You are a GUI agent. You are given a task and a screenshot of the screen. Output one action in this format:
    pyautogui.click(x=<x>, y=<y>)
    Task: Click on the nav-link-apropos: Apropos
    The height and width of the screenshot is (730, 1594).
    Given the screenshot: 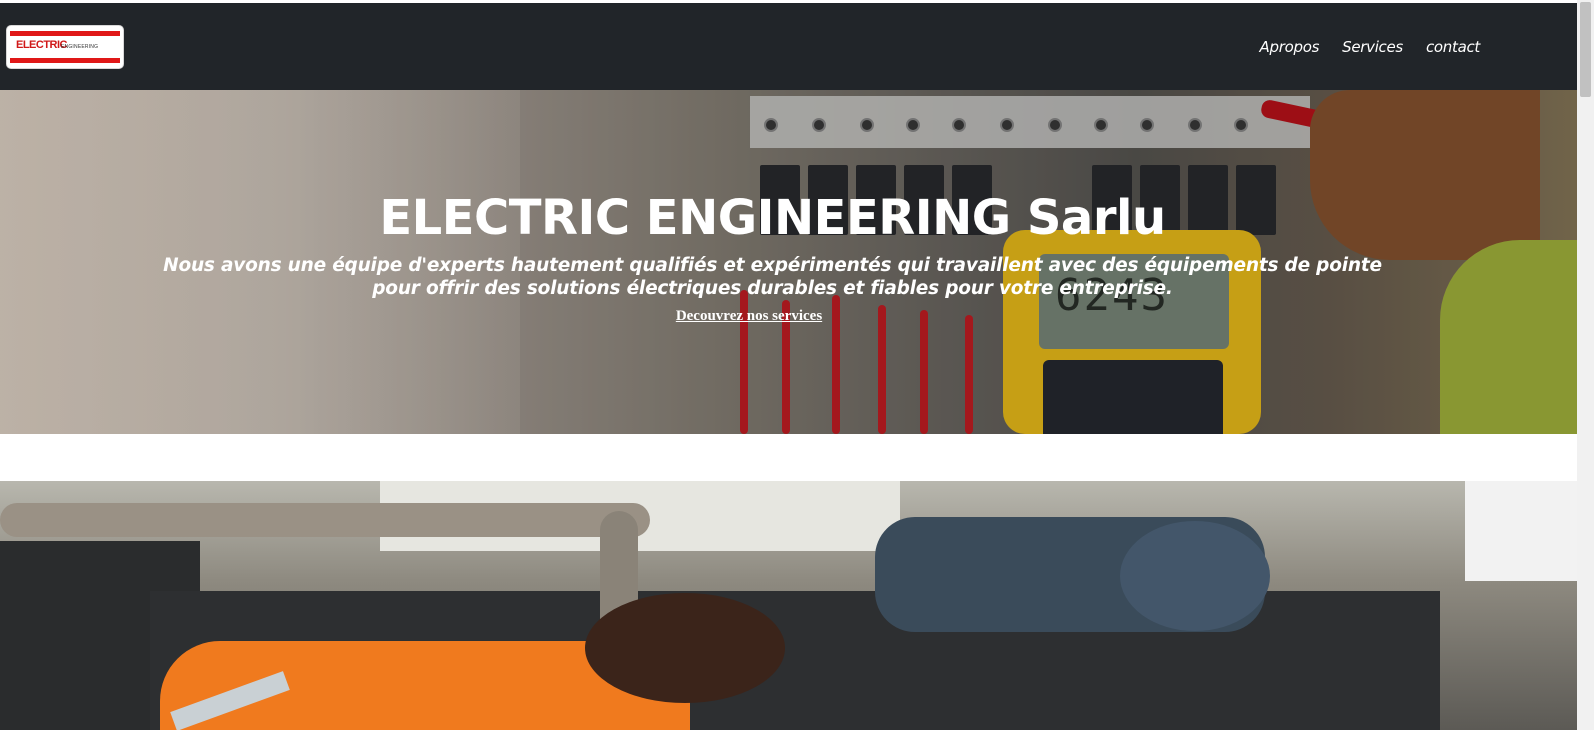 What is the action you would take?
    pyautogui.click(x=1290, y=47)
    